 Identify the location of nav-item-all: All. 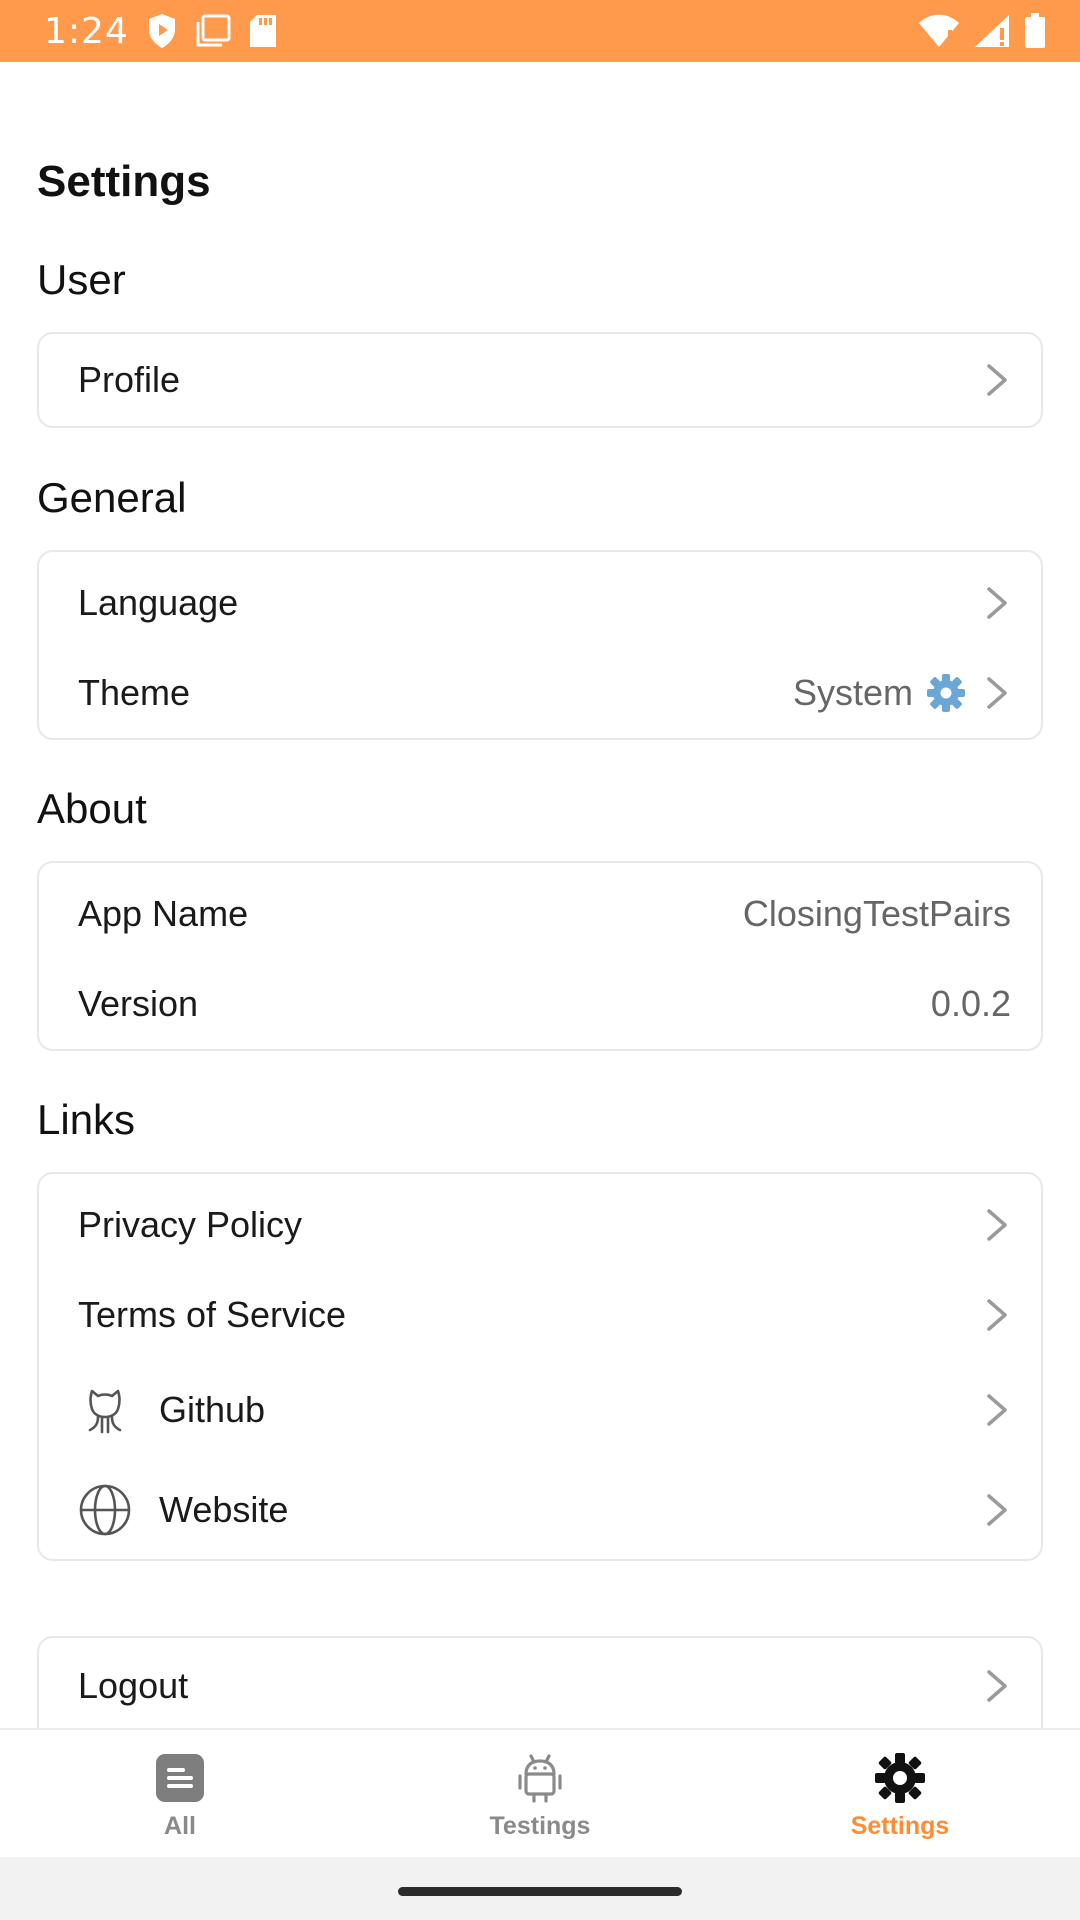
(180, 1793).